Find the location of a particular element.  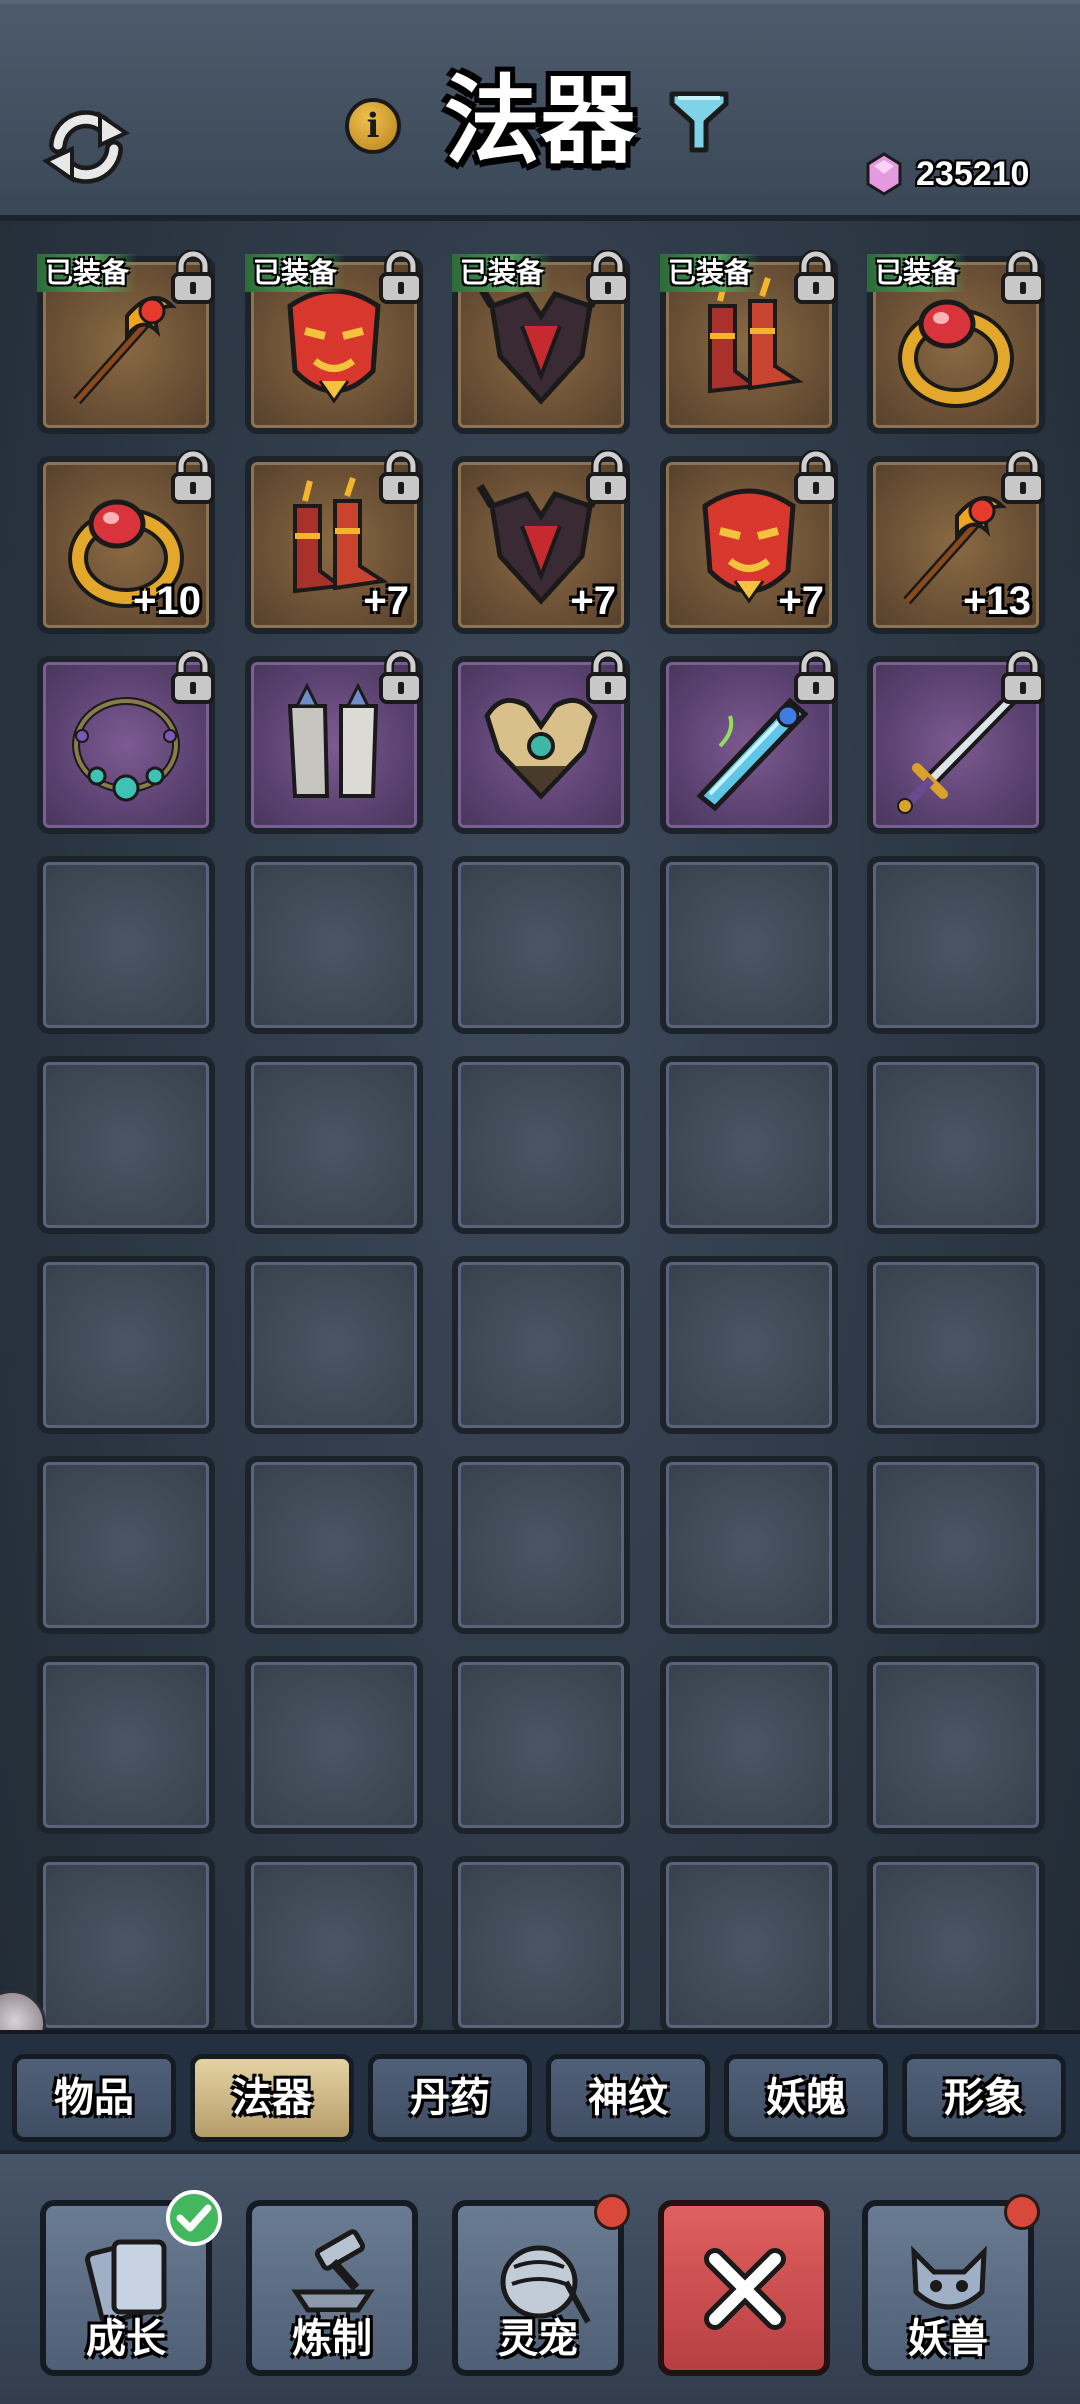

close-button is located at coordinates (744, 2288).